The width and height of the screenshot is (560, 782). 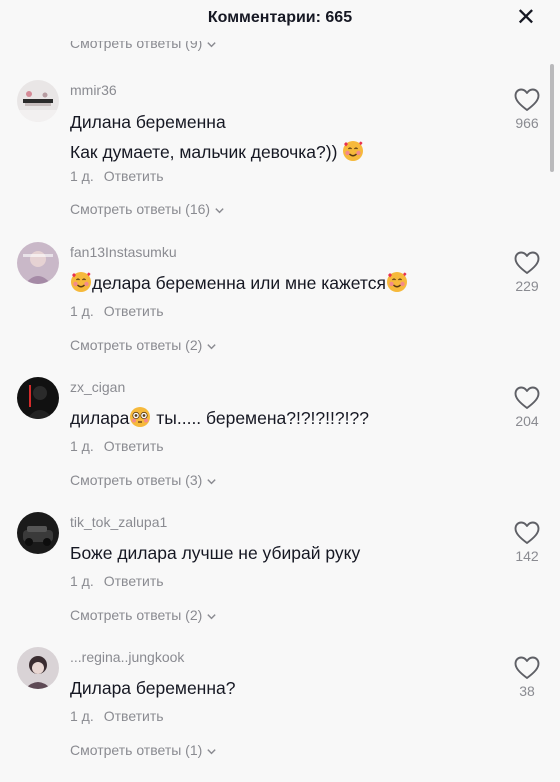 I want to click on comments-header: Комментарии: 665 ✕, so click(x=280, y=19).